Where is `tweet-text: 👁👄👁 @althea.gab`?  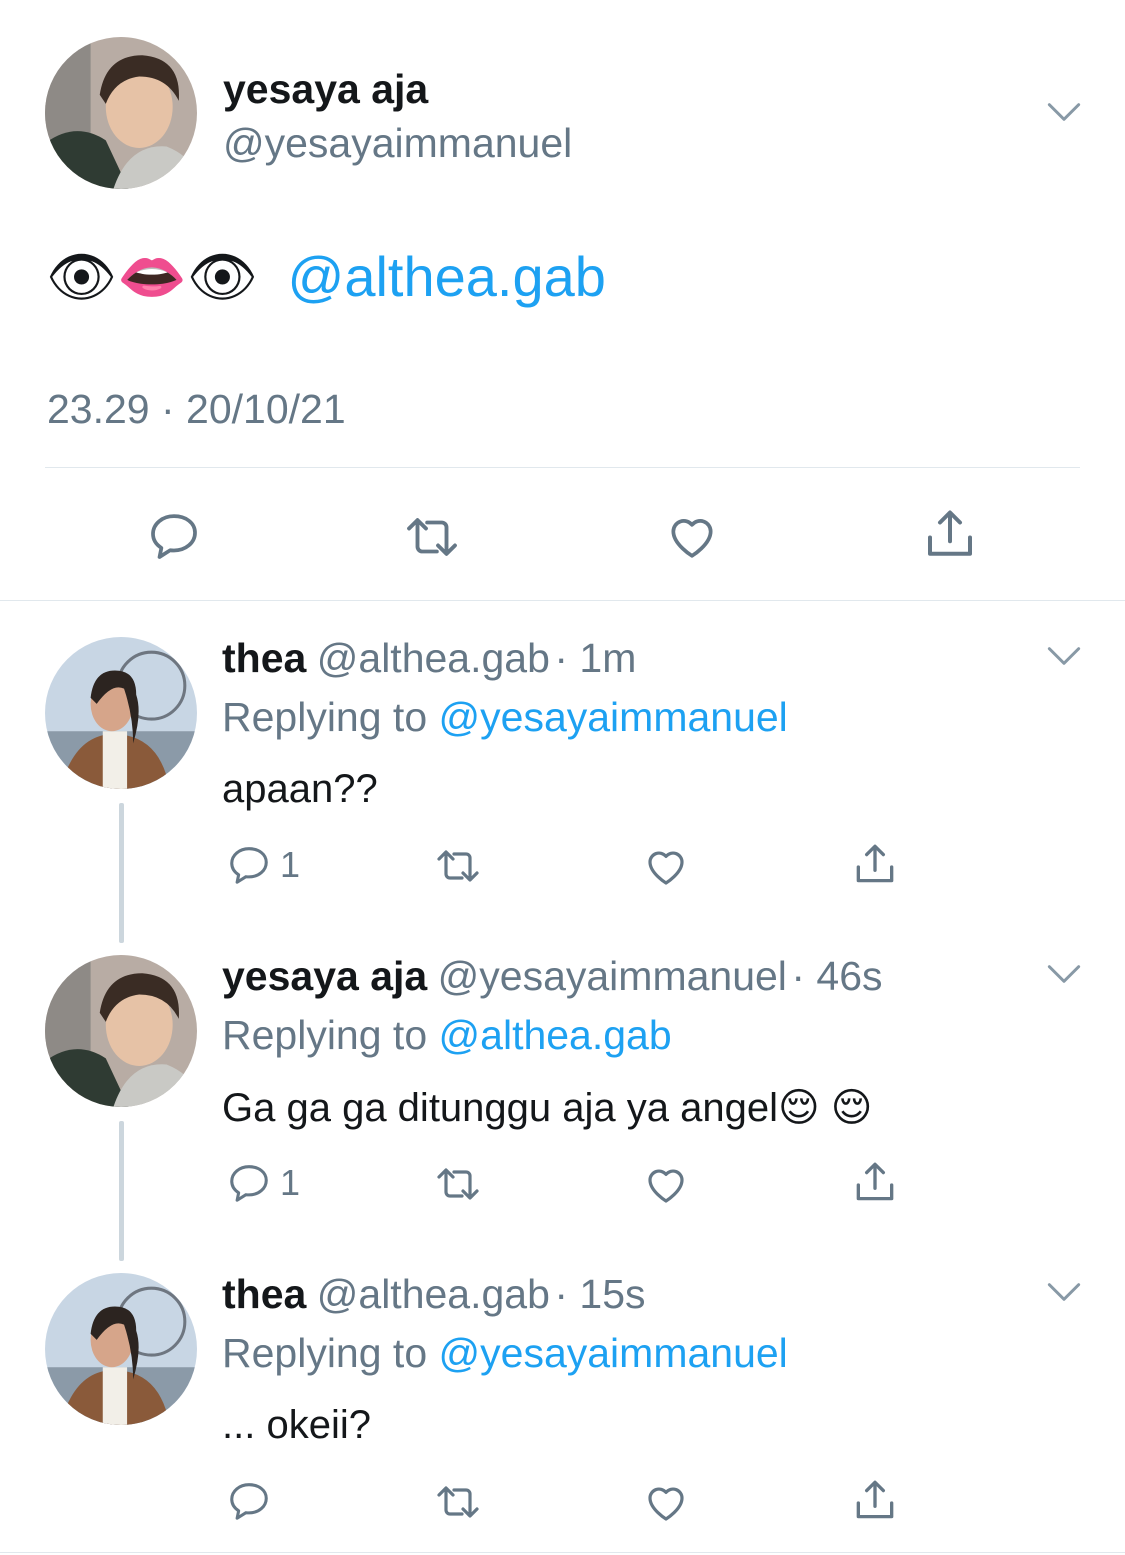 tweet-text: 👁👄👁 @althea.gab is located at coordinates (326, 277).